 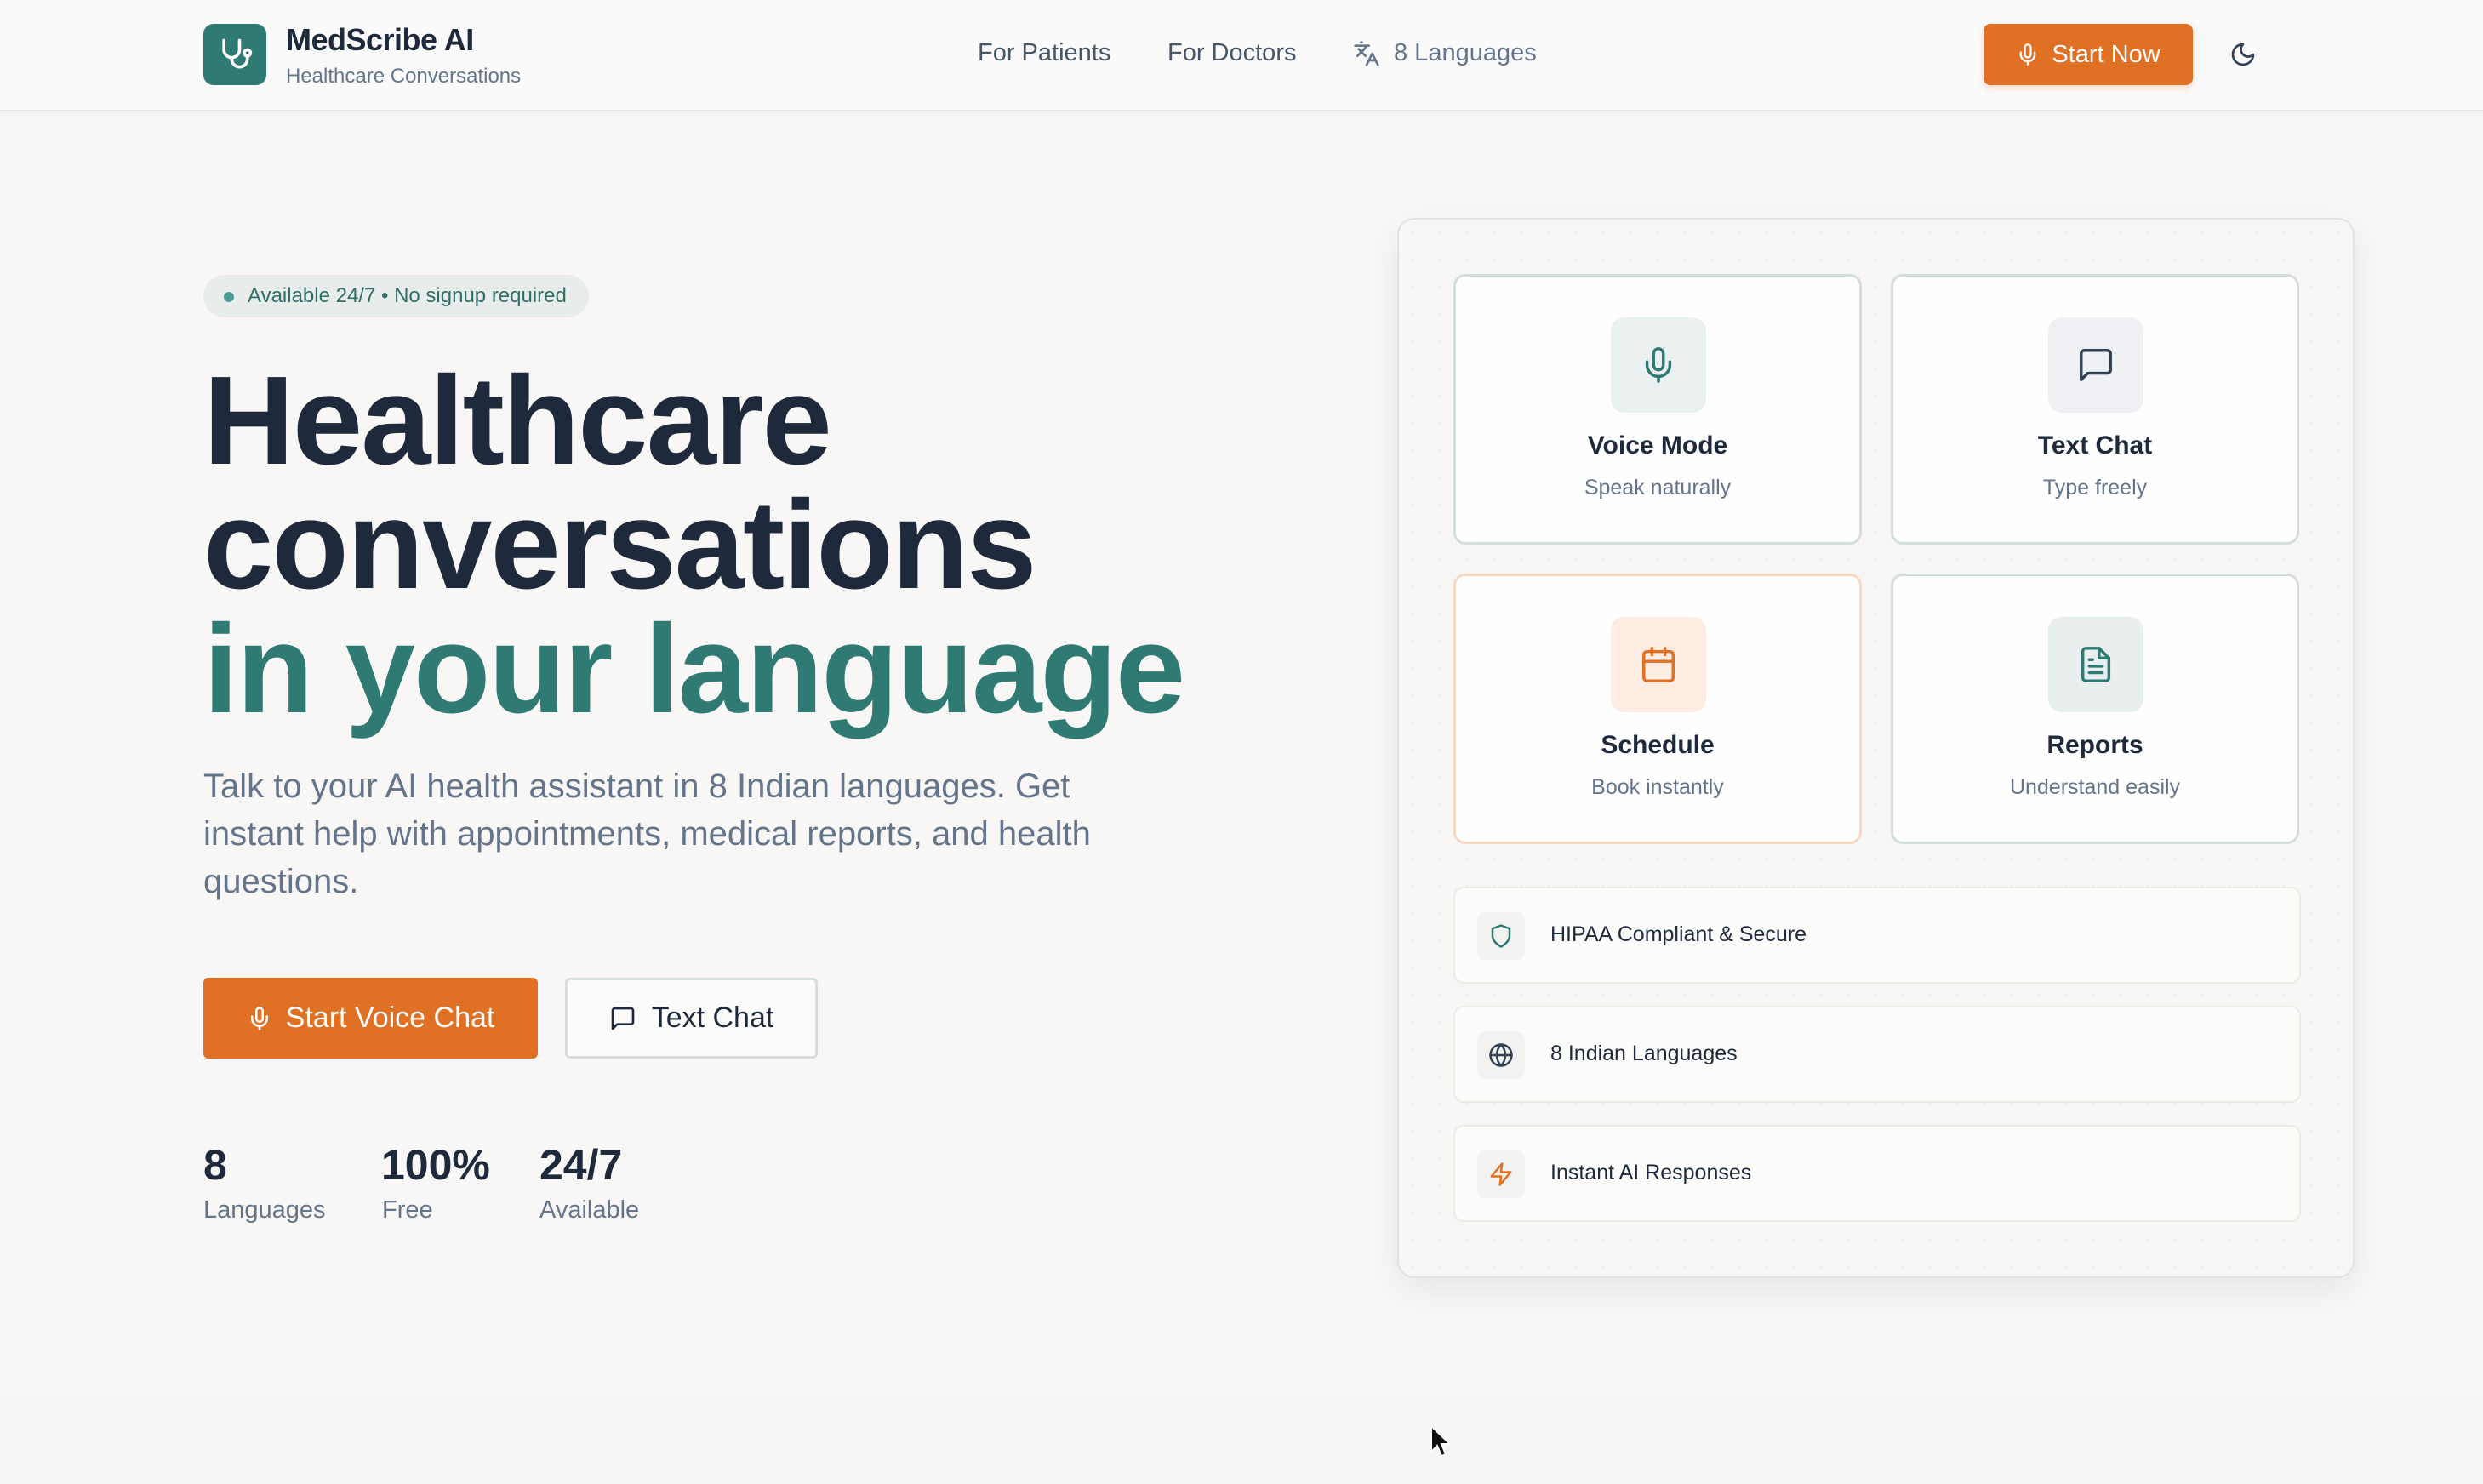 I want to click on nav-languages-label: 8 Languages, so click(x=1465, y=52).